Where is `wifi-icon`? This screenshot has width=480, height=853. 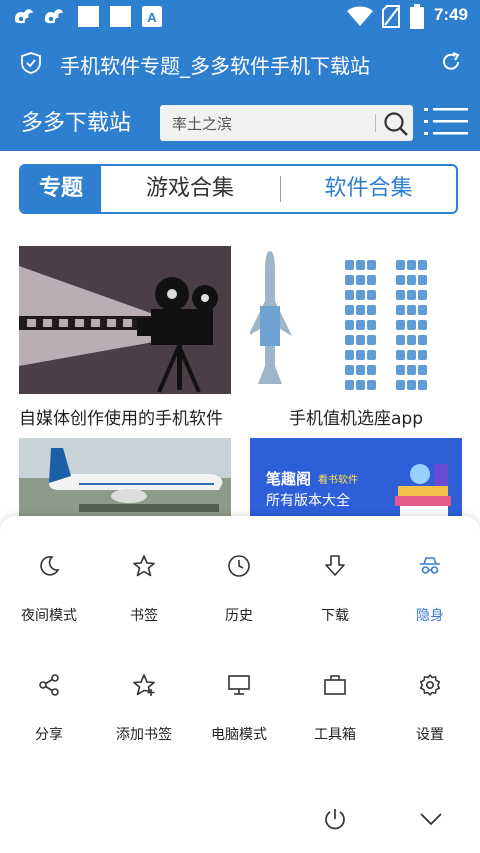
wifi-icon is located at coordinates (360, 16).